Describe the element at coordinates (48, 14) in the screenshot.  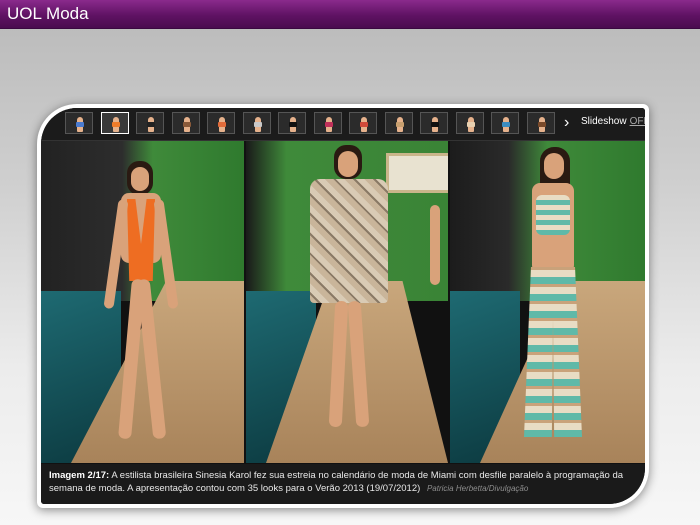
I see `site-title: UOL Moda` at that location.